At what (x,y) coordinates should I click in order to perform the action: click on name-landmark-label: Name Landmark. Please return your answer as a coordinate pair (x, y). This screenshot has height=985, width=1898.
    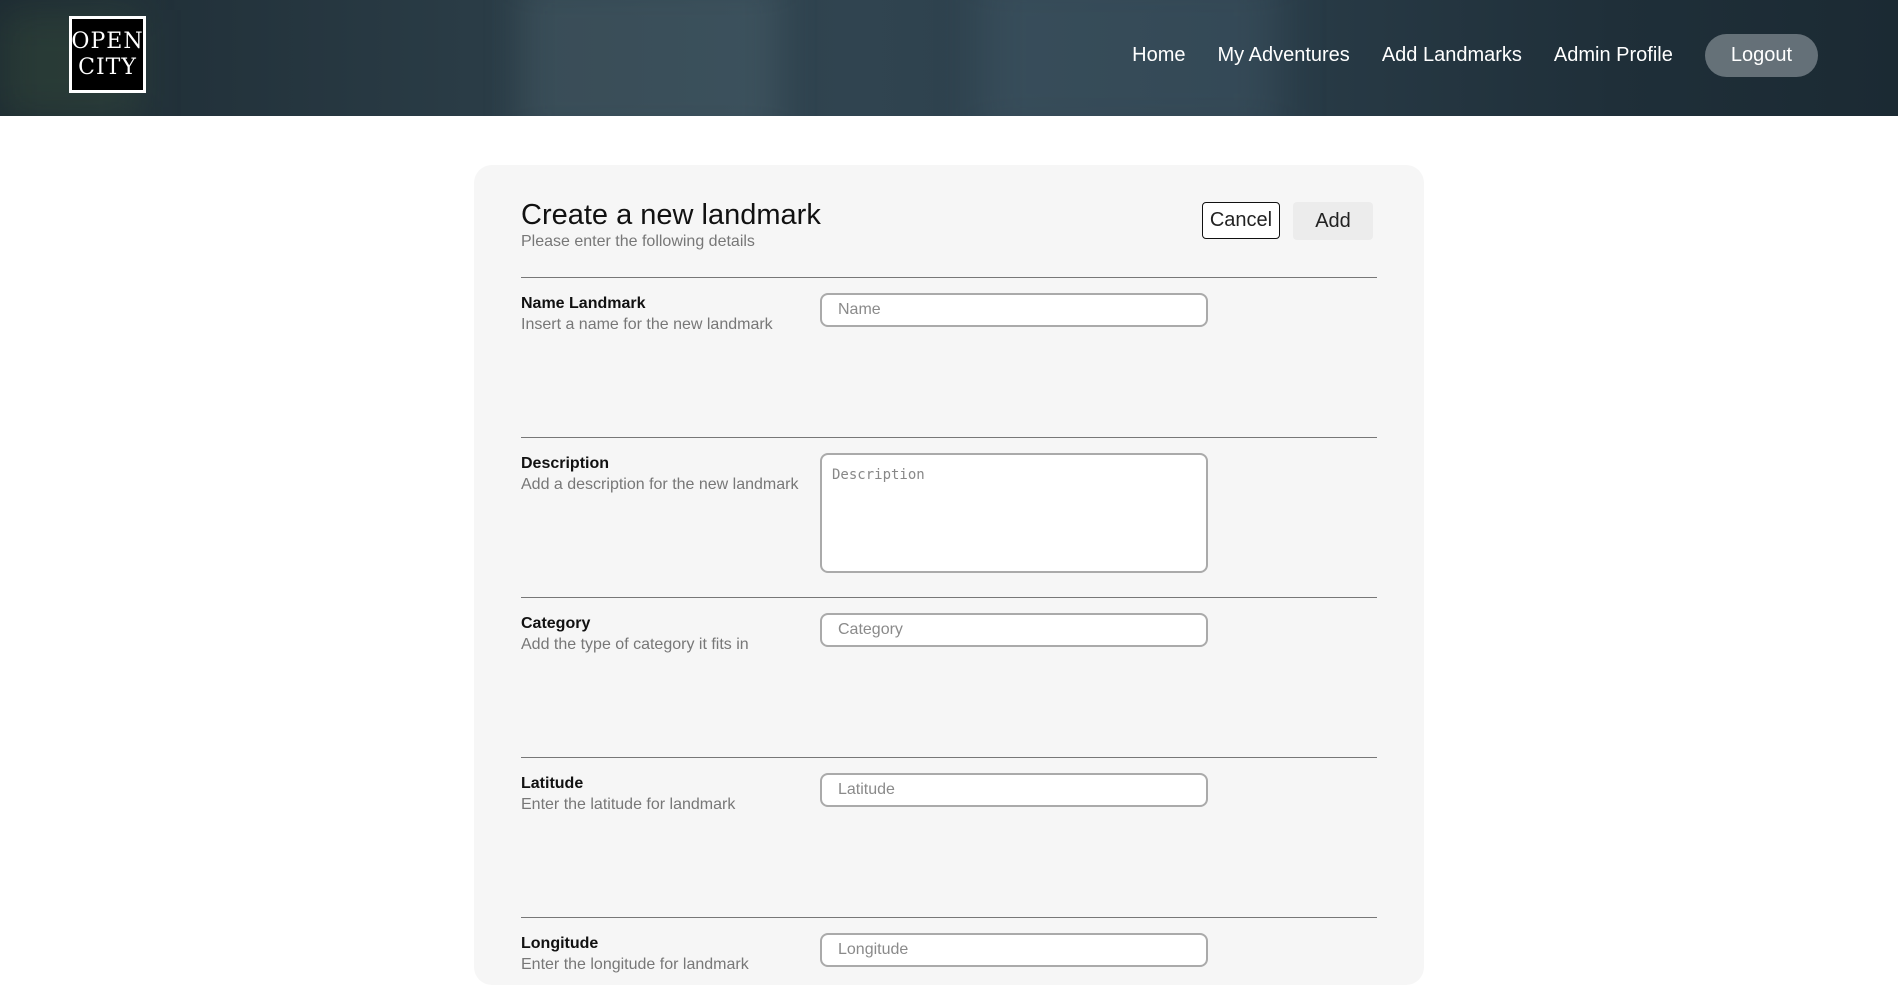
    Looking at the image, I should click on (583, 303).